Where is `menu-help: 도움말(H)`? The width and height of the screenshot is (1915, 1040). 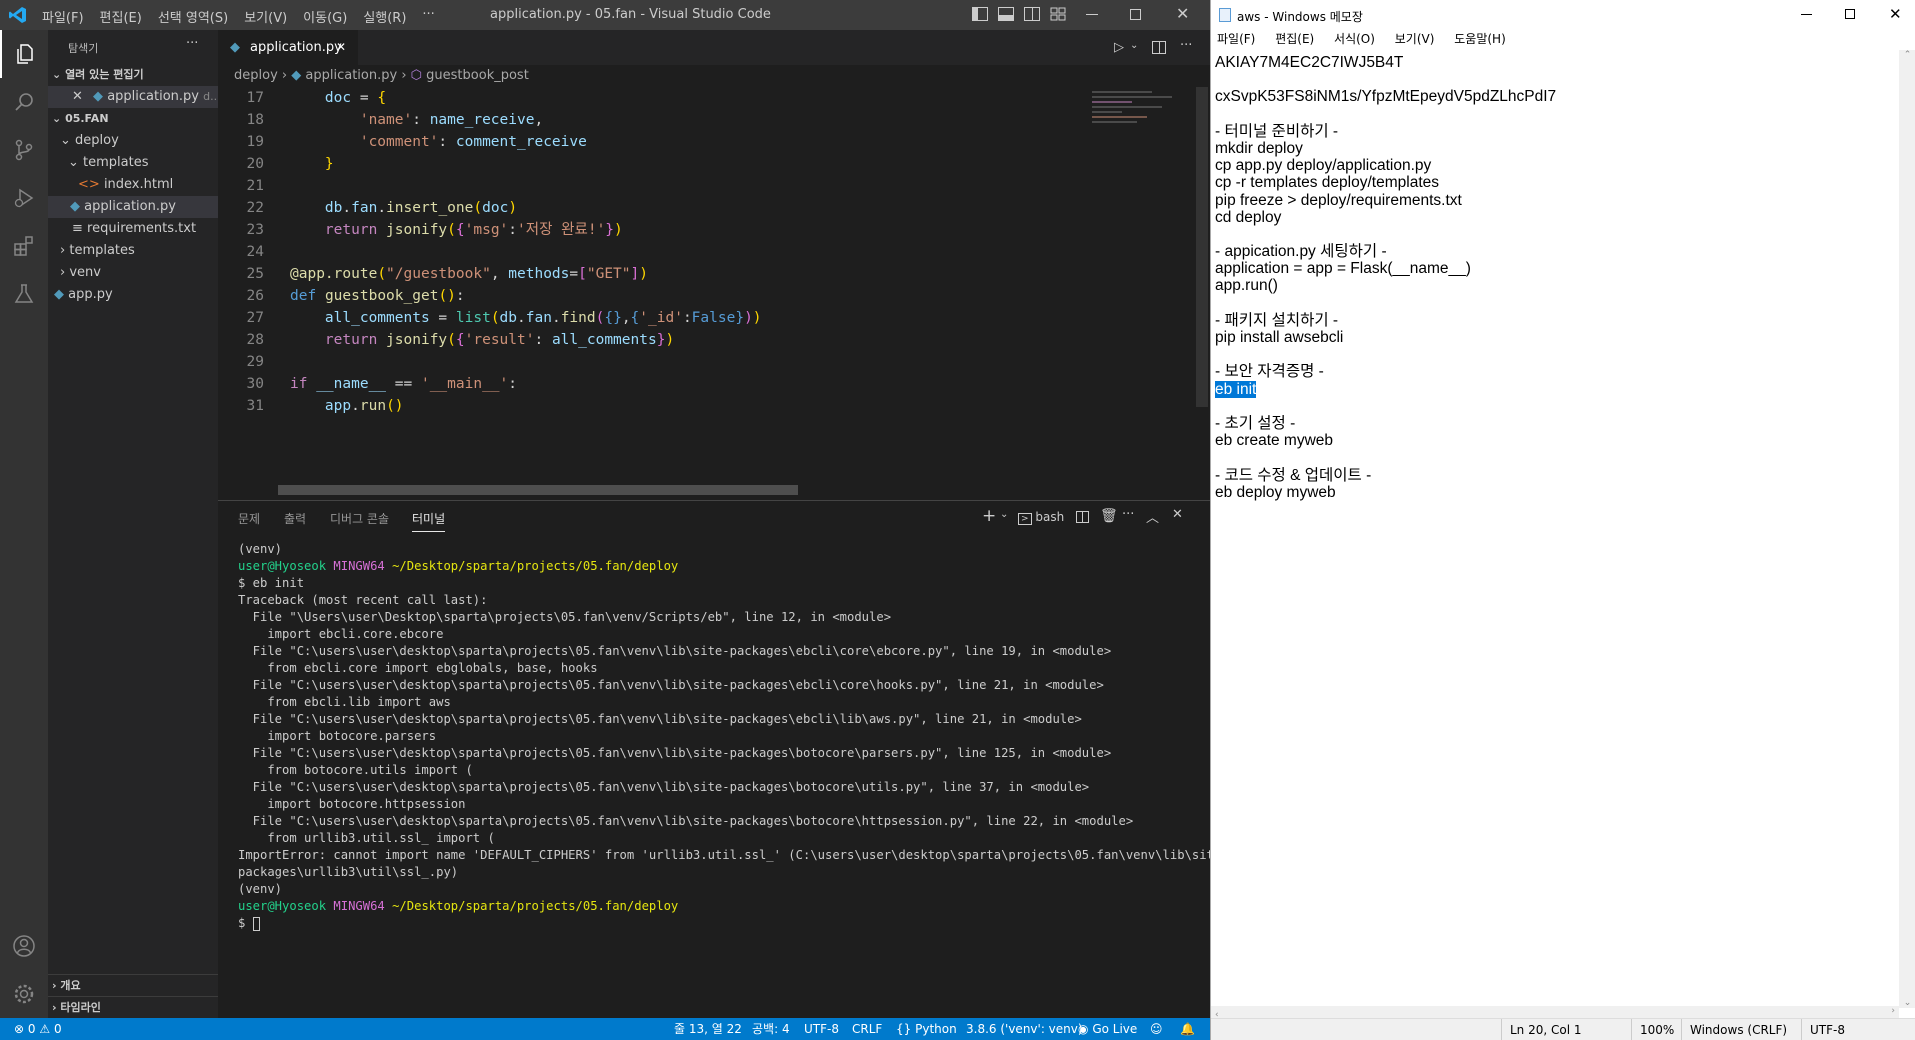
menu-help: 도움말(H) is located at coordinates (1480, 39).